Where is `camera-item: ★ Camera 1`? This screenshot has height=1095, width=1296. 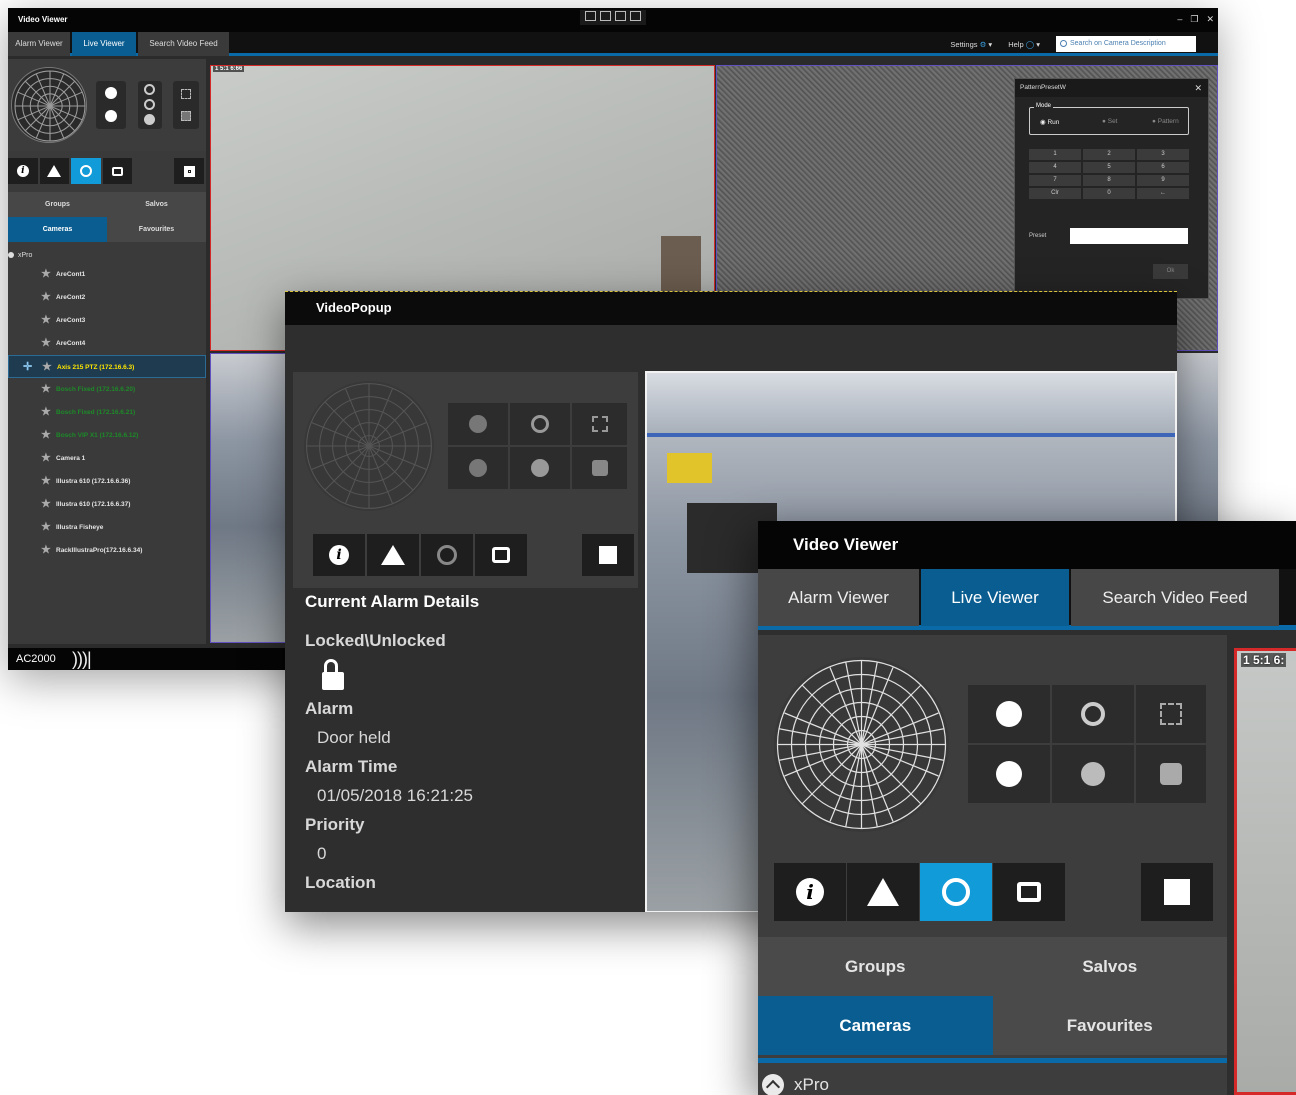 camera-item: ★ Camera 1 is located at coordinates (107, 458).